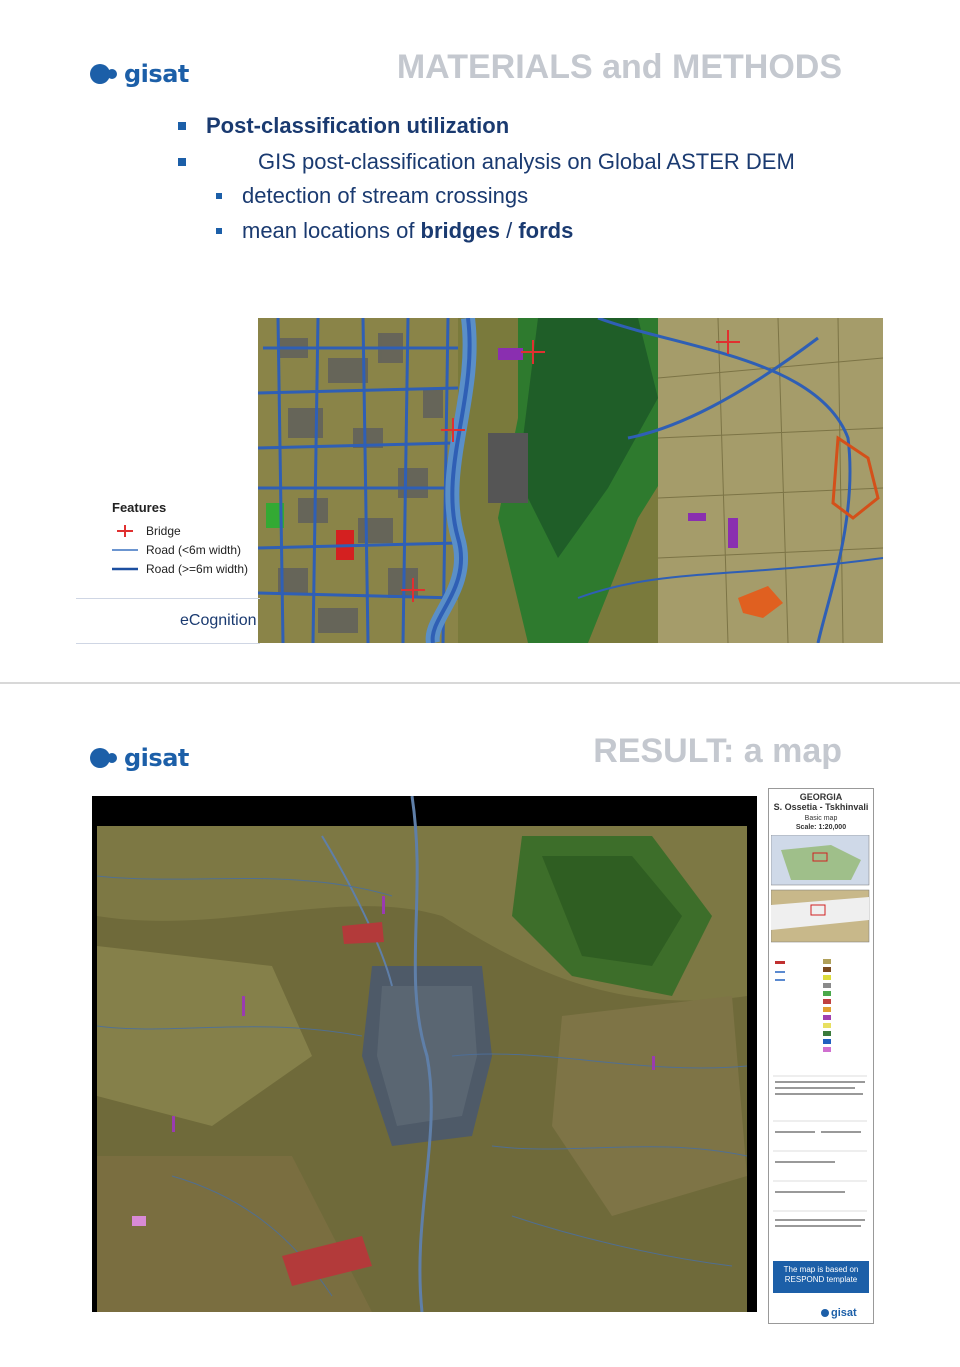  Describe the element at coordinates (139, 507) in the screenshot. I see `legend-title: Features` at that location.